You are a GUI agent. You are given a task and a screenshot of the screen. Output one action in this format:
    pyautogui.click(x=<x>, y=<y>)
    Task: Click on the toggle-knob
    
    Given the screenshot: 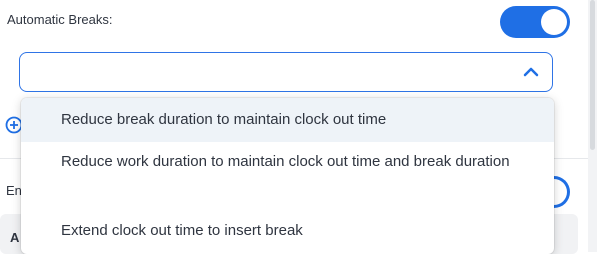 What is the action you would take?
    pyautogui.click(x=554, y=22)
    